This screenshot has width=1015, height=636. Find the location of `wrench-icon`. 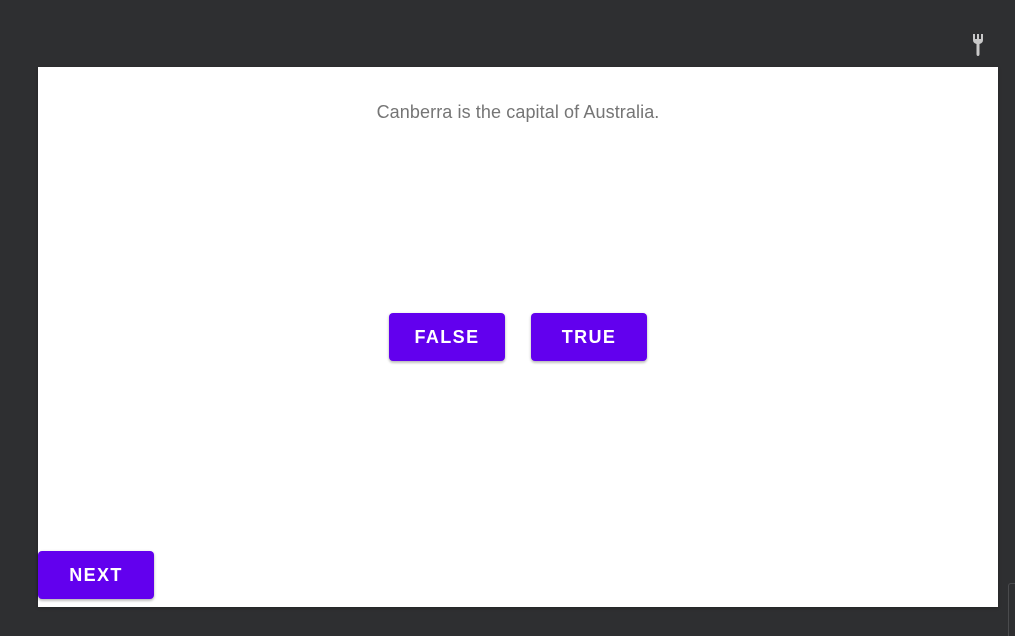

wrench-icon is located at coordinates (978, 45).